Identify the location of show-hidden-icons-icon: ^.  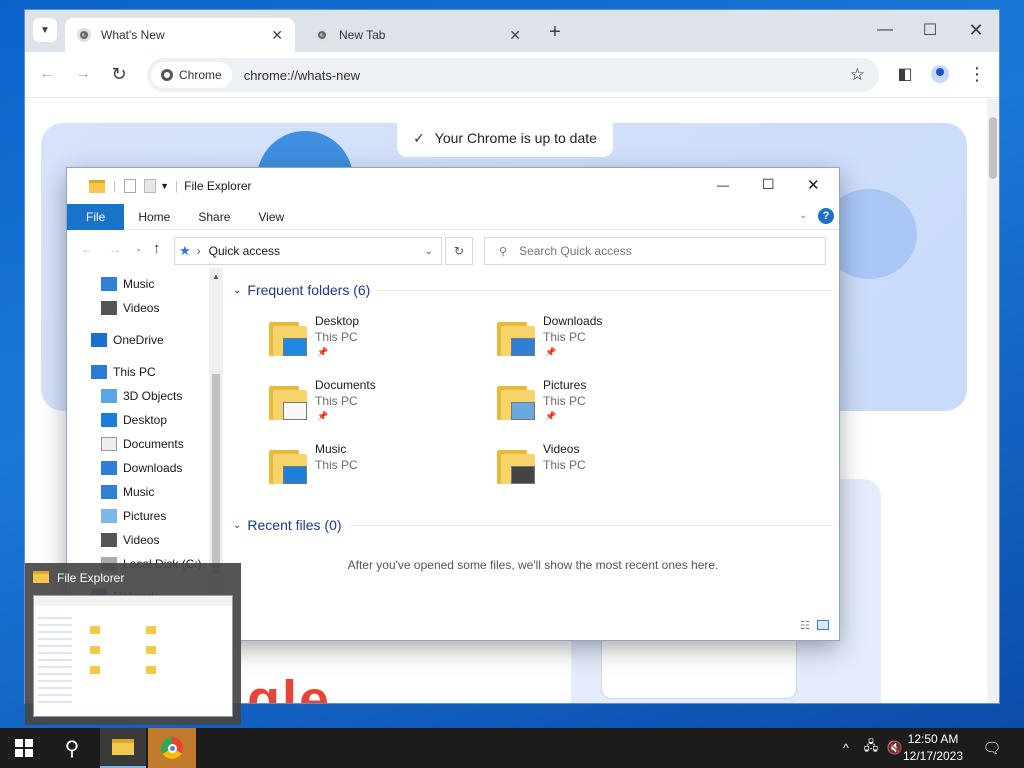
(846, 748).